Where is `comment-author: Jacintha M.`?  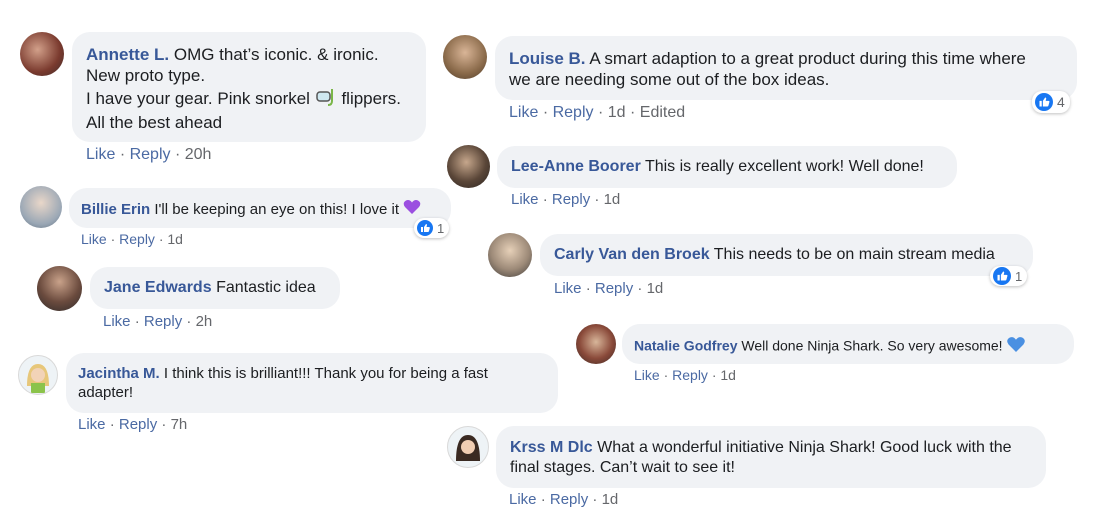
comment-author: Jacintha M. is located at coordinates (119, 373).